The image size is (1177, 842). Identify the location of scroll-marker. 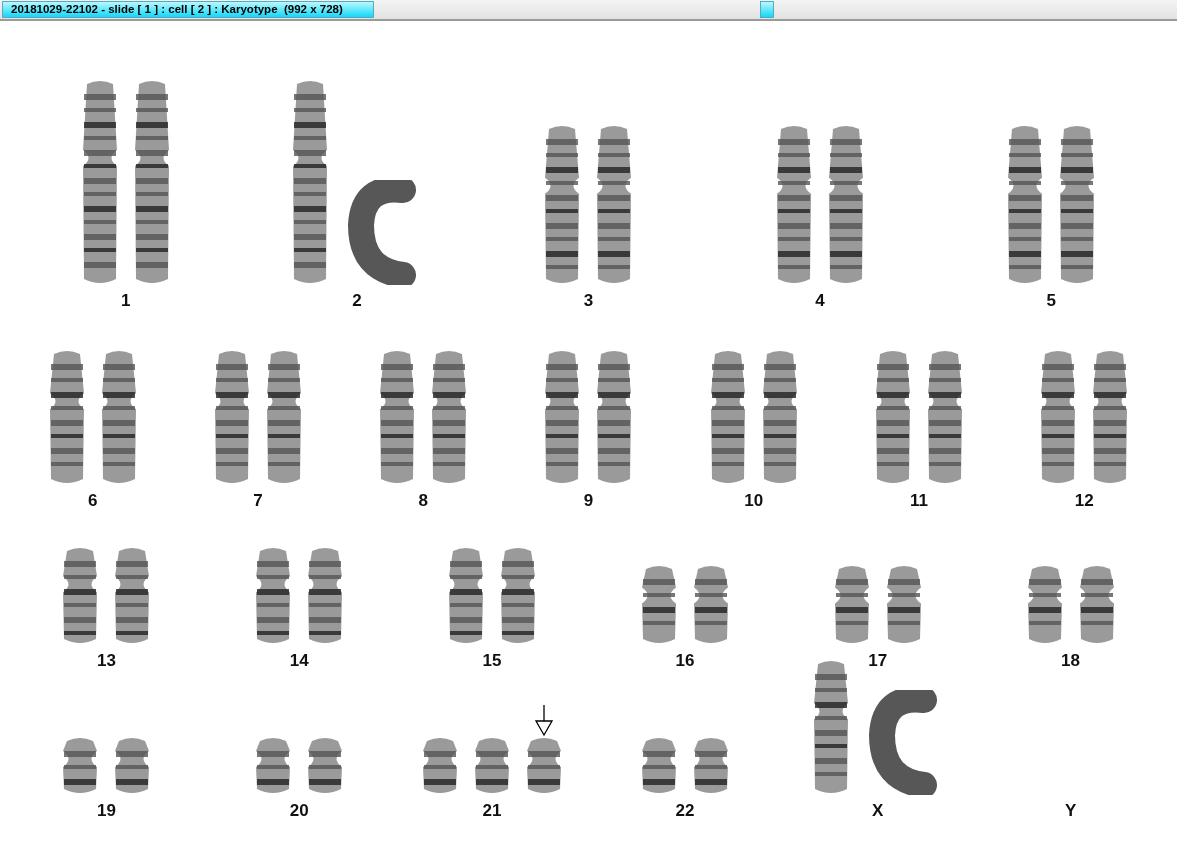
(767, 9).